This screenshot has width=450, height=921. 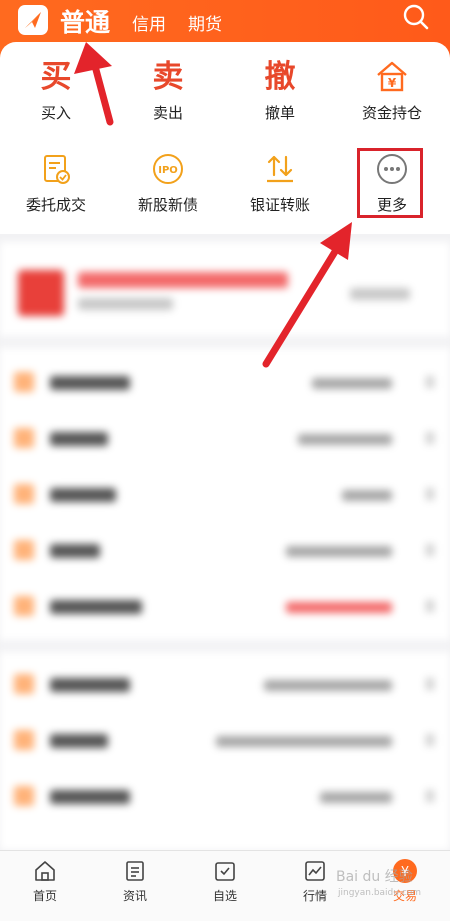 I want to click on sell-label: 卖出, so click(x=167, y=113).